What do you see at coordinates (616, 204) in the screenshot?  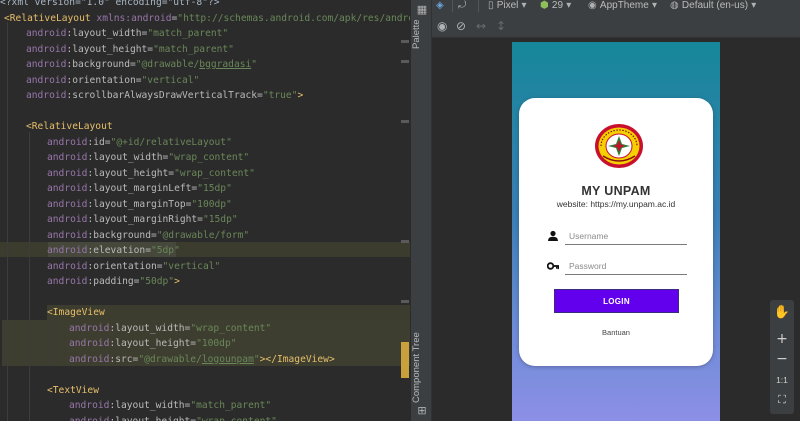 I see `website-text: website: https://my.unpam.ac.id` at bounding box center [616, 204].